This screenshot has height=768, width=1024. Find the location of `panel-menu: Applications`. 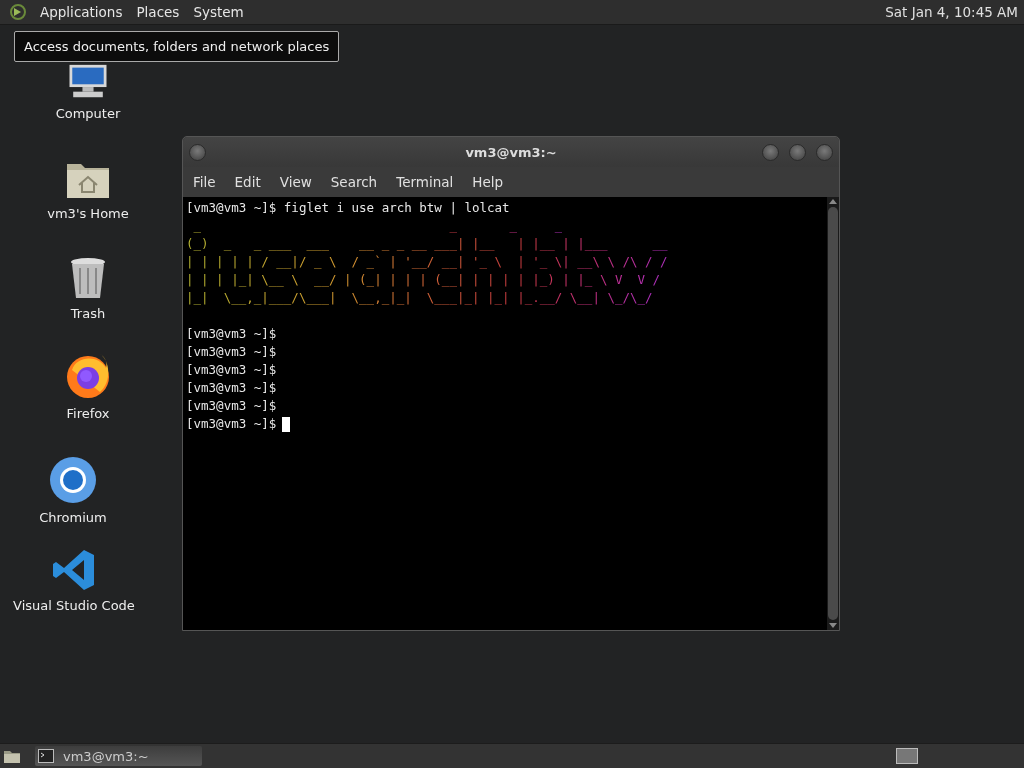

panel-menu: Applications is located at coordinates (81, 12).